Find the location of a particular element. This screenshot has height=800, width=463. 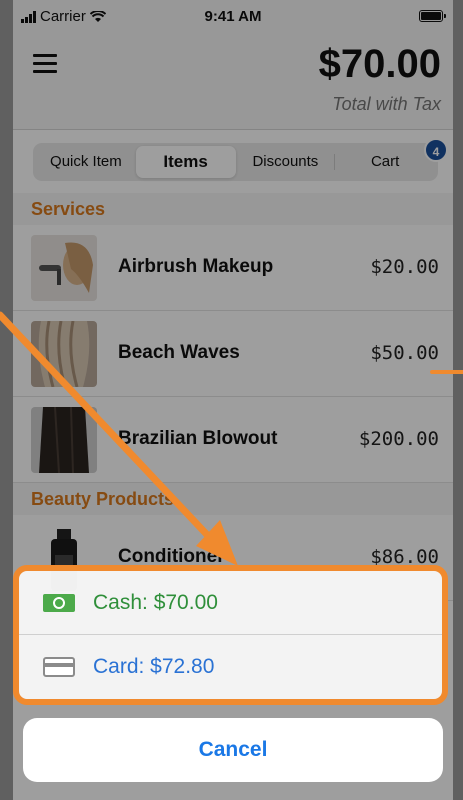

card-label: Card: $72.80 is located at coordinates (154, 666).